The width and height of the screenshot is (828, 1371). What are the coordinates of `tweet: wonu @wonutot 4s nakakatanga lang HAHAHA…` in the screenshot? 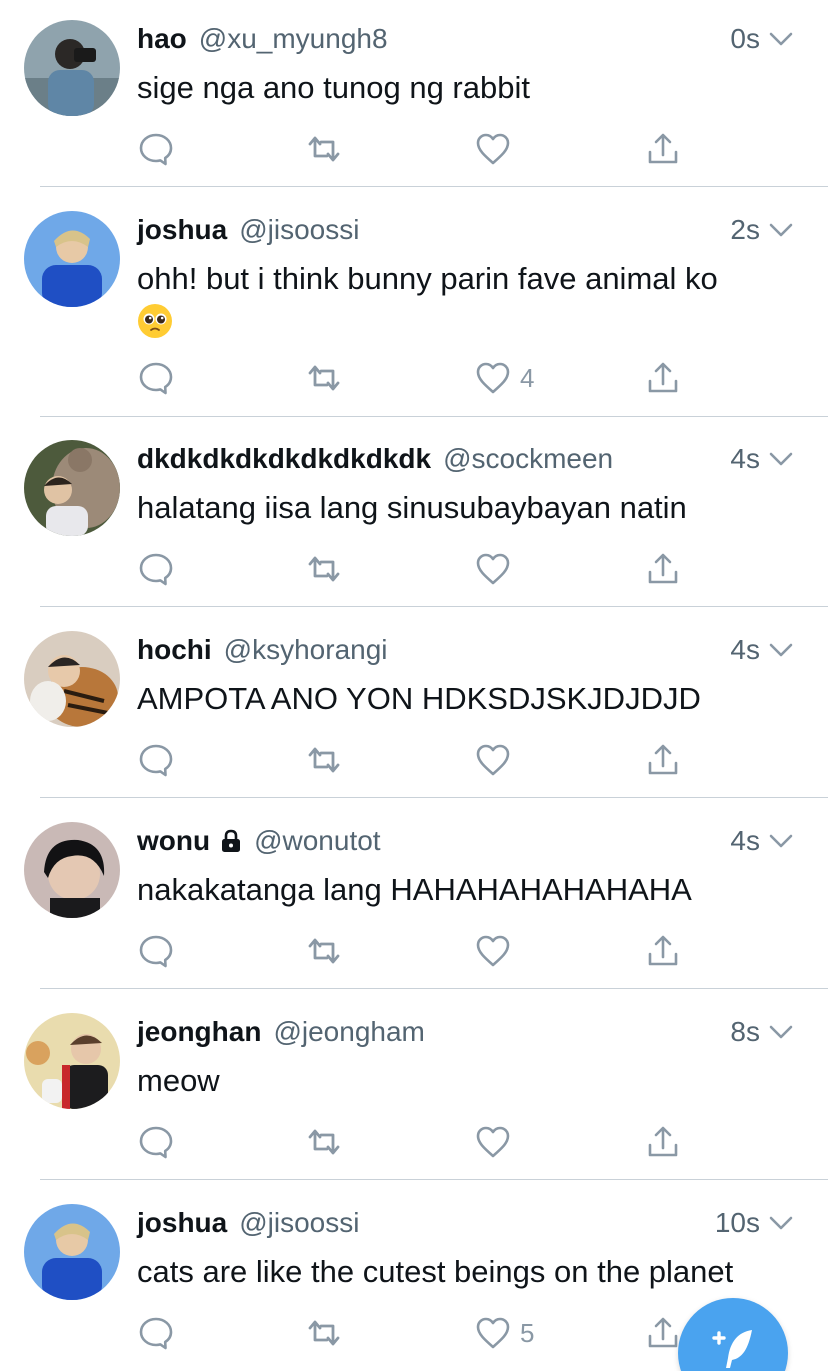 It's located at (414, 897).